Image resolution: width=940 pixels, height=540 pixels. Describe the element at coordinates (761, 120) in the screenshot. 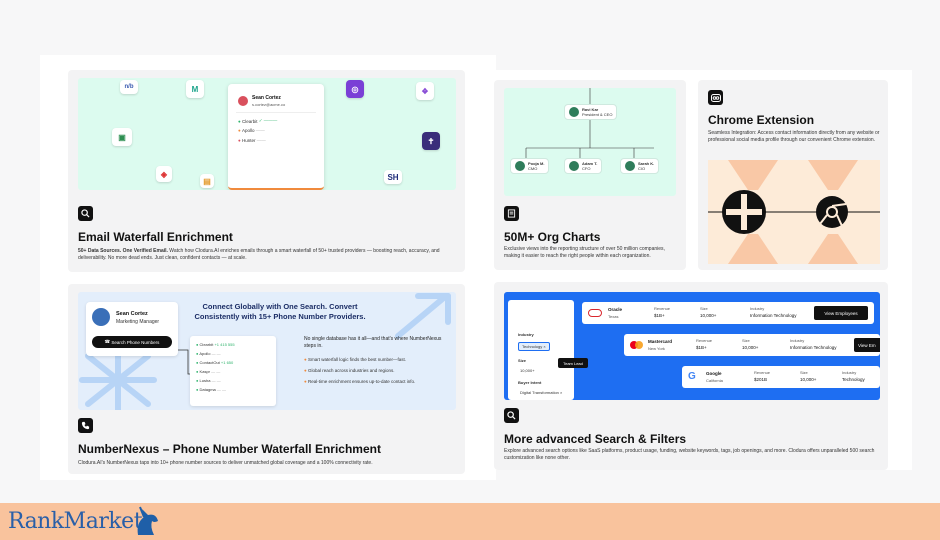

I see `chrome-card-title: Chrome Extension` at that location.